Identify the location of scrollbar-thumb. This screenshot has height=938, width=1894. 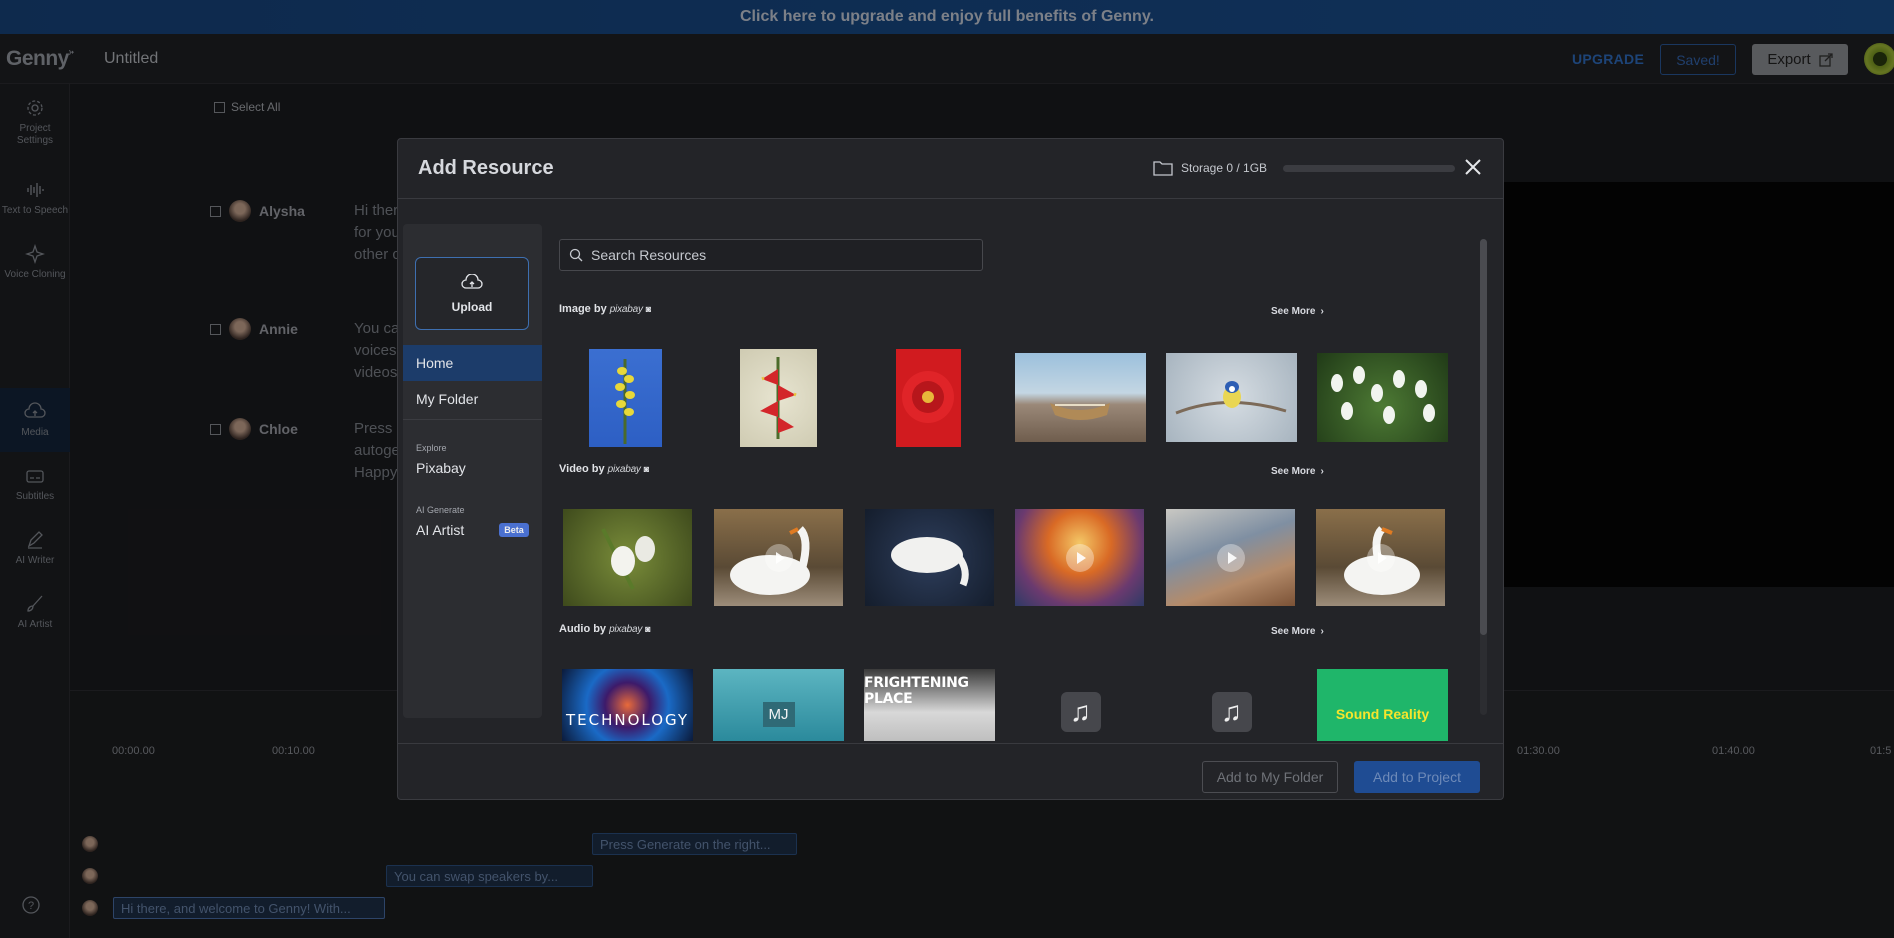
(1483, 437).